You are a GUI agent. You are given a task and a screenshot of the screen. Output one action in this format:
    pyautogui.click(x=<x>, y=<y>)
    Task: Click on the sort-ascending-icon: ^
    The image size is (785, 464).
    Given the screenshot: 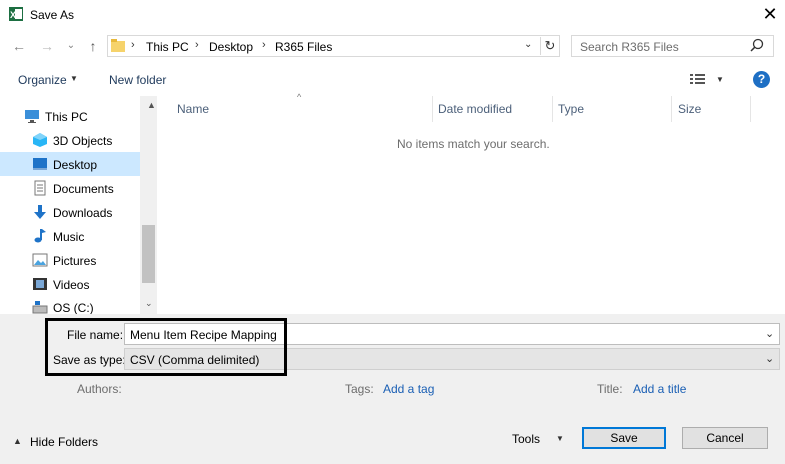 What is the action you would take?
    pyautogui.click(x=299, y=97)
    